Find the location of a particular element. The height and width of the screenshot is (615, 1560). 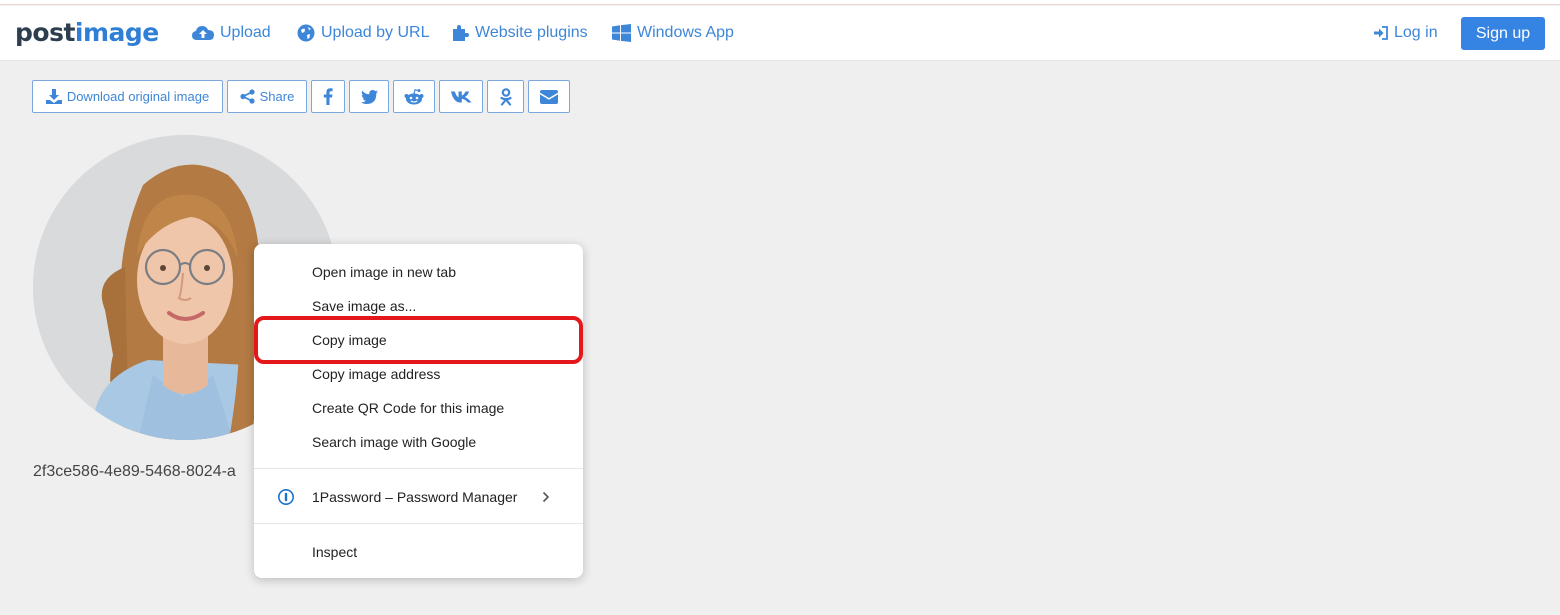

signup-button: Sign up is located at coordinates (1503, 33).